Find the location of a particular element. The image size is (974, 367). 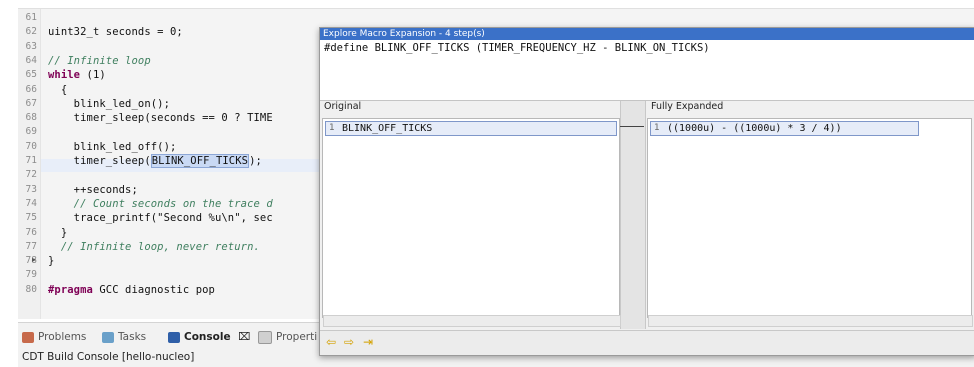

line-code: #pragma GCC diagnostic pop is located at coordinates (131, 290).